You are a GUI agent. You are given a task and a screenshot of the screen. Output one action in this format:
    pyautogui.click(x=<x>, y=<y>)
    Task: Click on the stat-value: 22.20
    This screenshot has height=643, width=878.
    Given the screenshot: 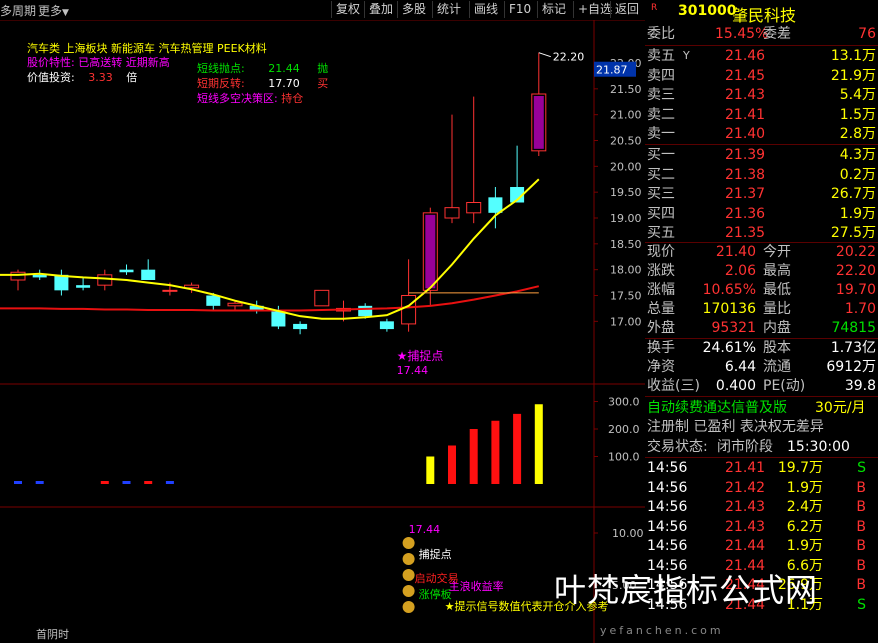 What is the action you would take?
    pyautogui.click(x=855, y=271)
    